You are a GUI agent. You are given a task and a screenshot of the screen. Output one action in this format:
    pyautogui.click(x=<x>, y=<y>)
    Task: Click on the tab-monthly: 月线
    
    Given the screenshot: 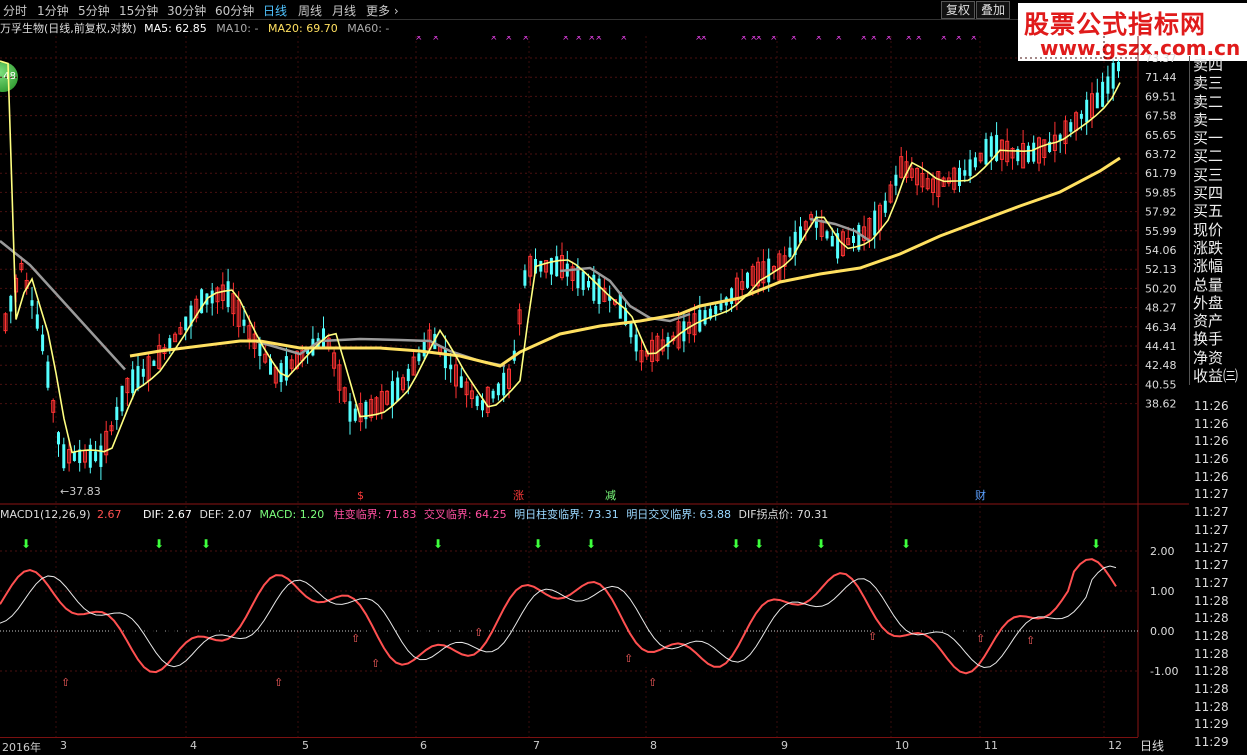 What is the action you would take?
    pyautogui.click(x=344, y=10)
    